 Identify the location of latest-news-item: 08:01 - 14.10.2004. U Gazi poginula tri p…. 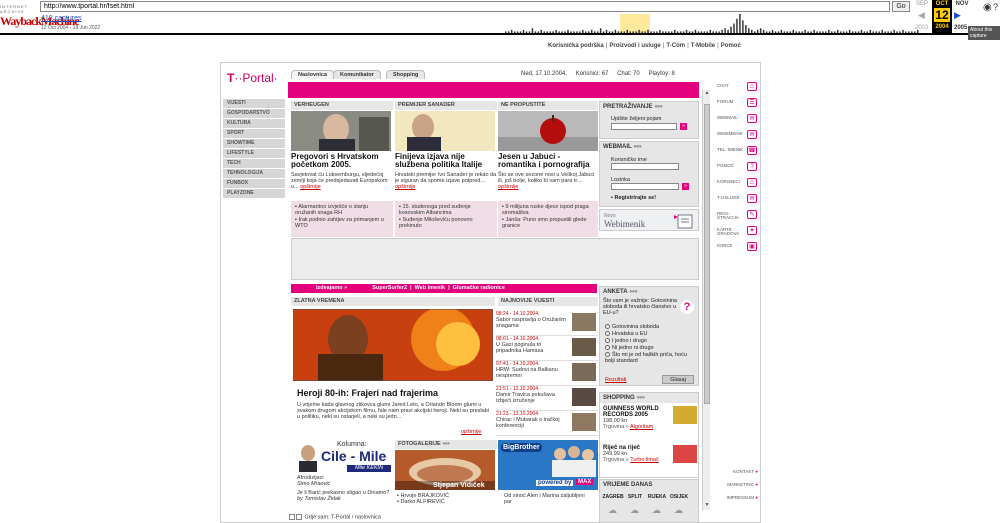
(547, 348).